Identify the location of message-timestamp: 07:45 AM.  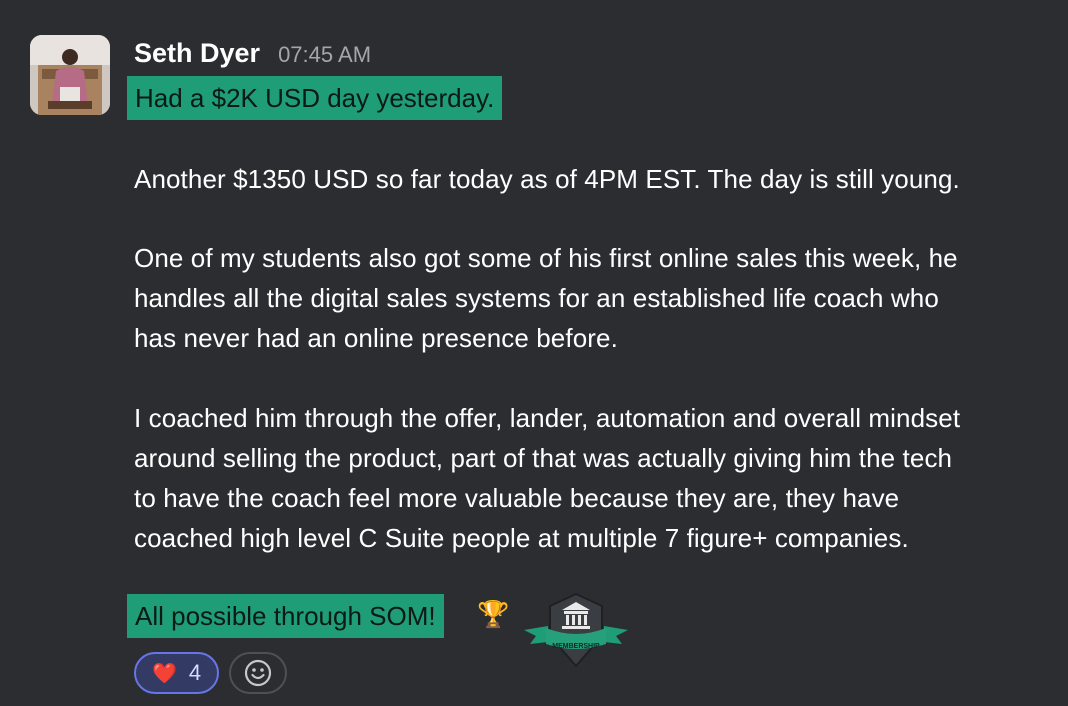
(325, 54).